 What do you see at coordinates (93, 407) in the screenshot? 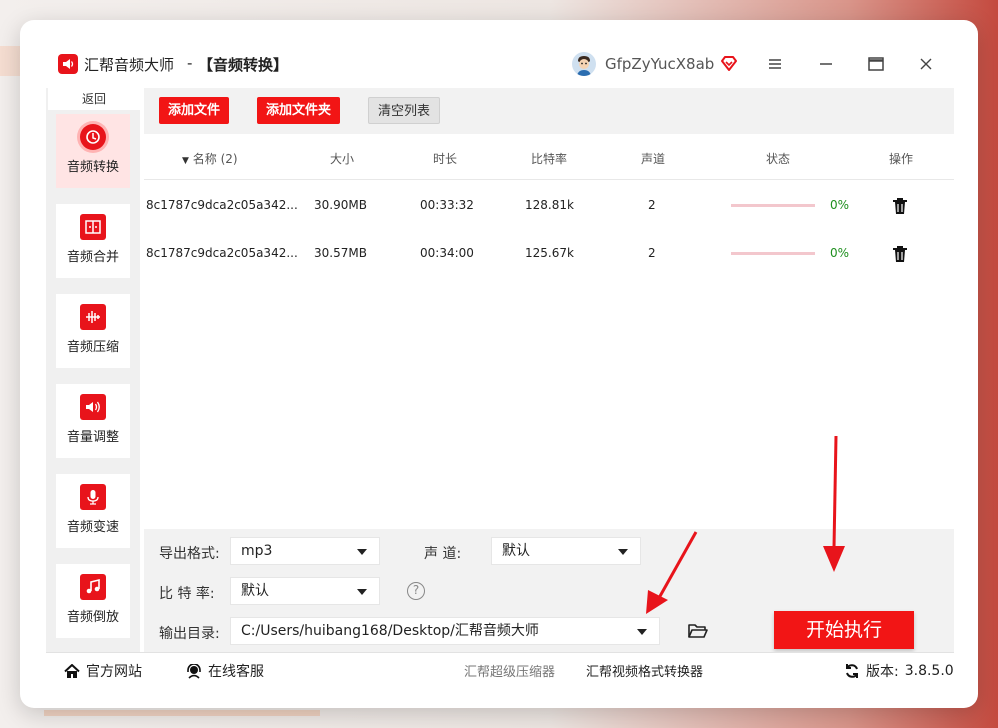
I see `volume-icon` at bounding box center [93, 407].